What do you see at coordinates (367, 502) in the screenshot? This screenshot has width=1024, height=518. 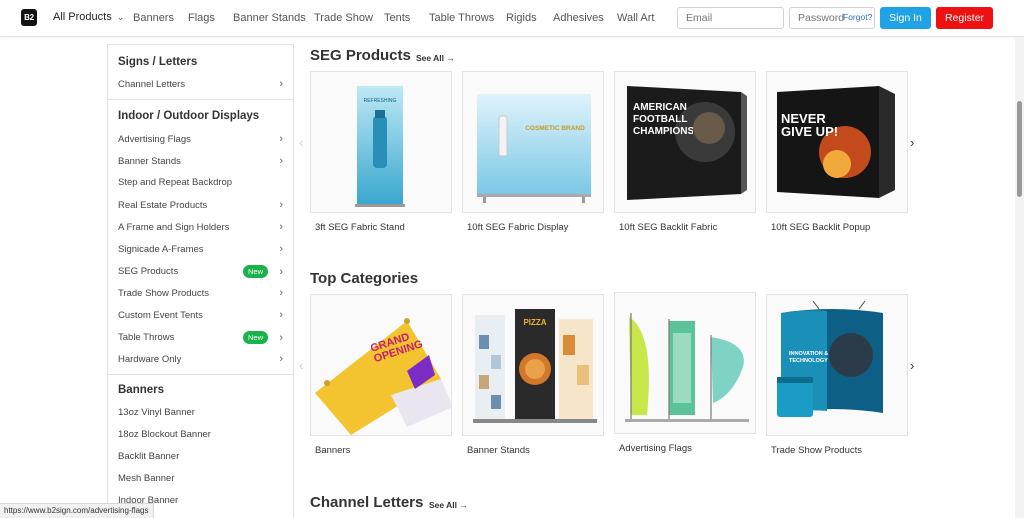 I see `section-title-channel-letters: Channel Letters` at bounding box center [367, 502].